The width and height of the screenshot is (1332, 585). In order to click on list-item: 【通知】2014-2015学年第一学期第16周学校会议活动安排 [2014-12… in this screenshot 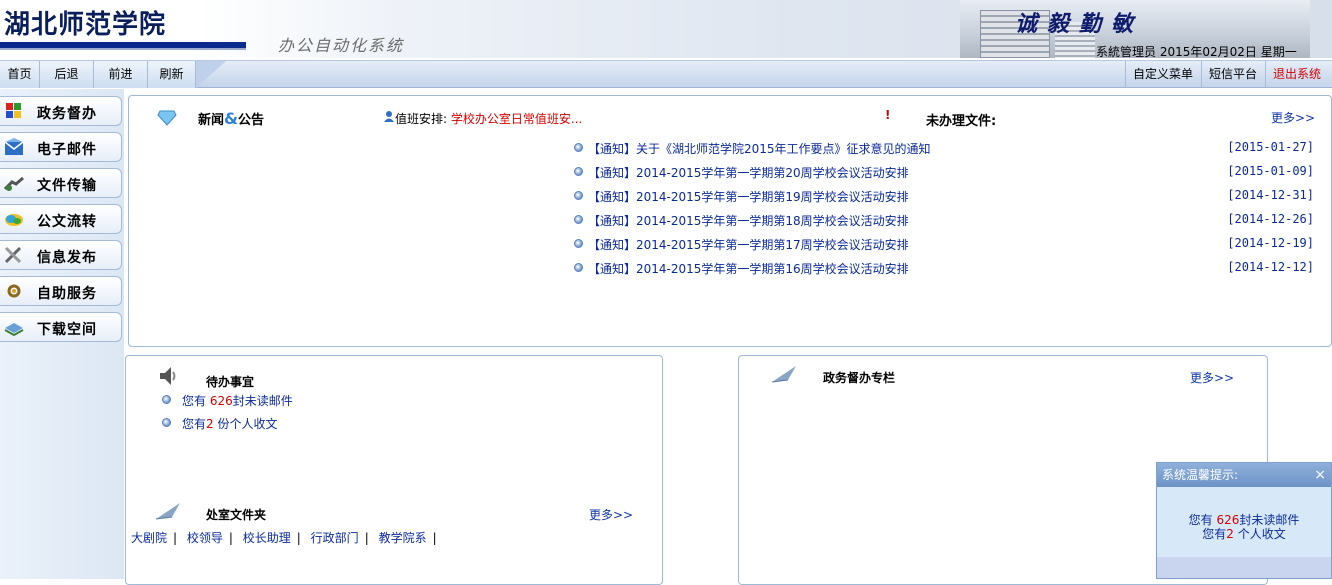, I will do `click(946, 268)`.